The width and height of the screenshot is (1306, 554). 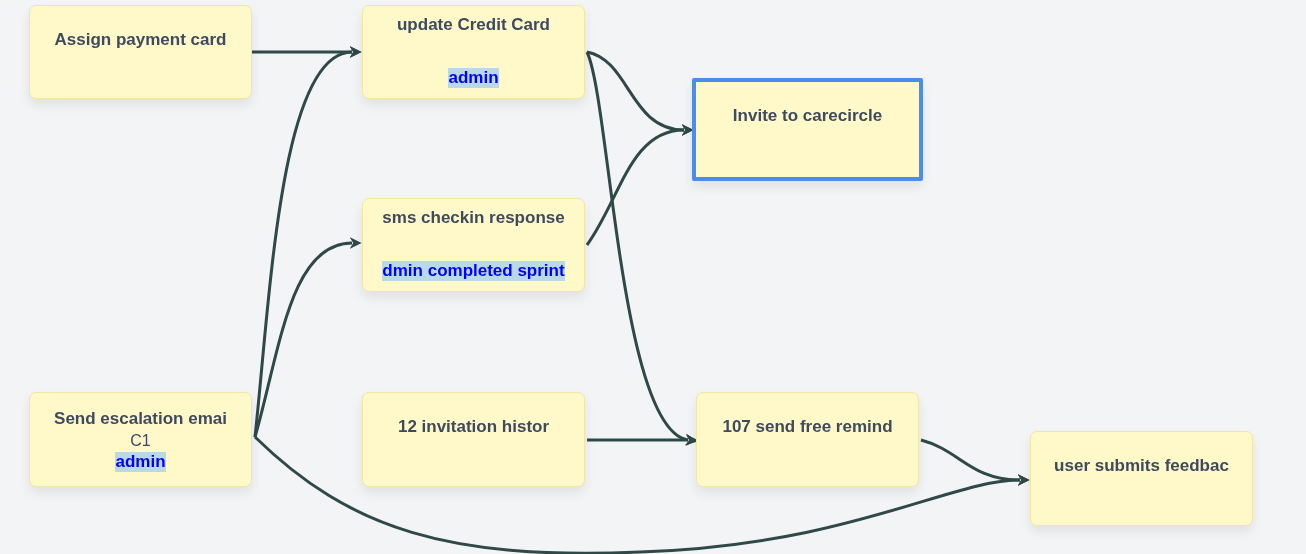 I want to click on process-node: Send escalation emai C1 admin, so click(x=140, y=439).